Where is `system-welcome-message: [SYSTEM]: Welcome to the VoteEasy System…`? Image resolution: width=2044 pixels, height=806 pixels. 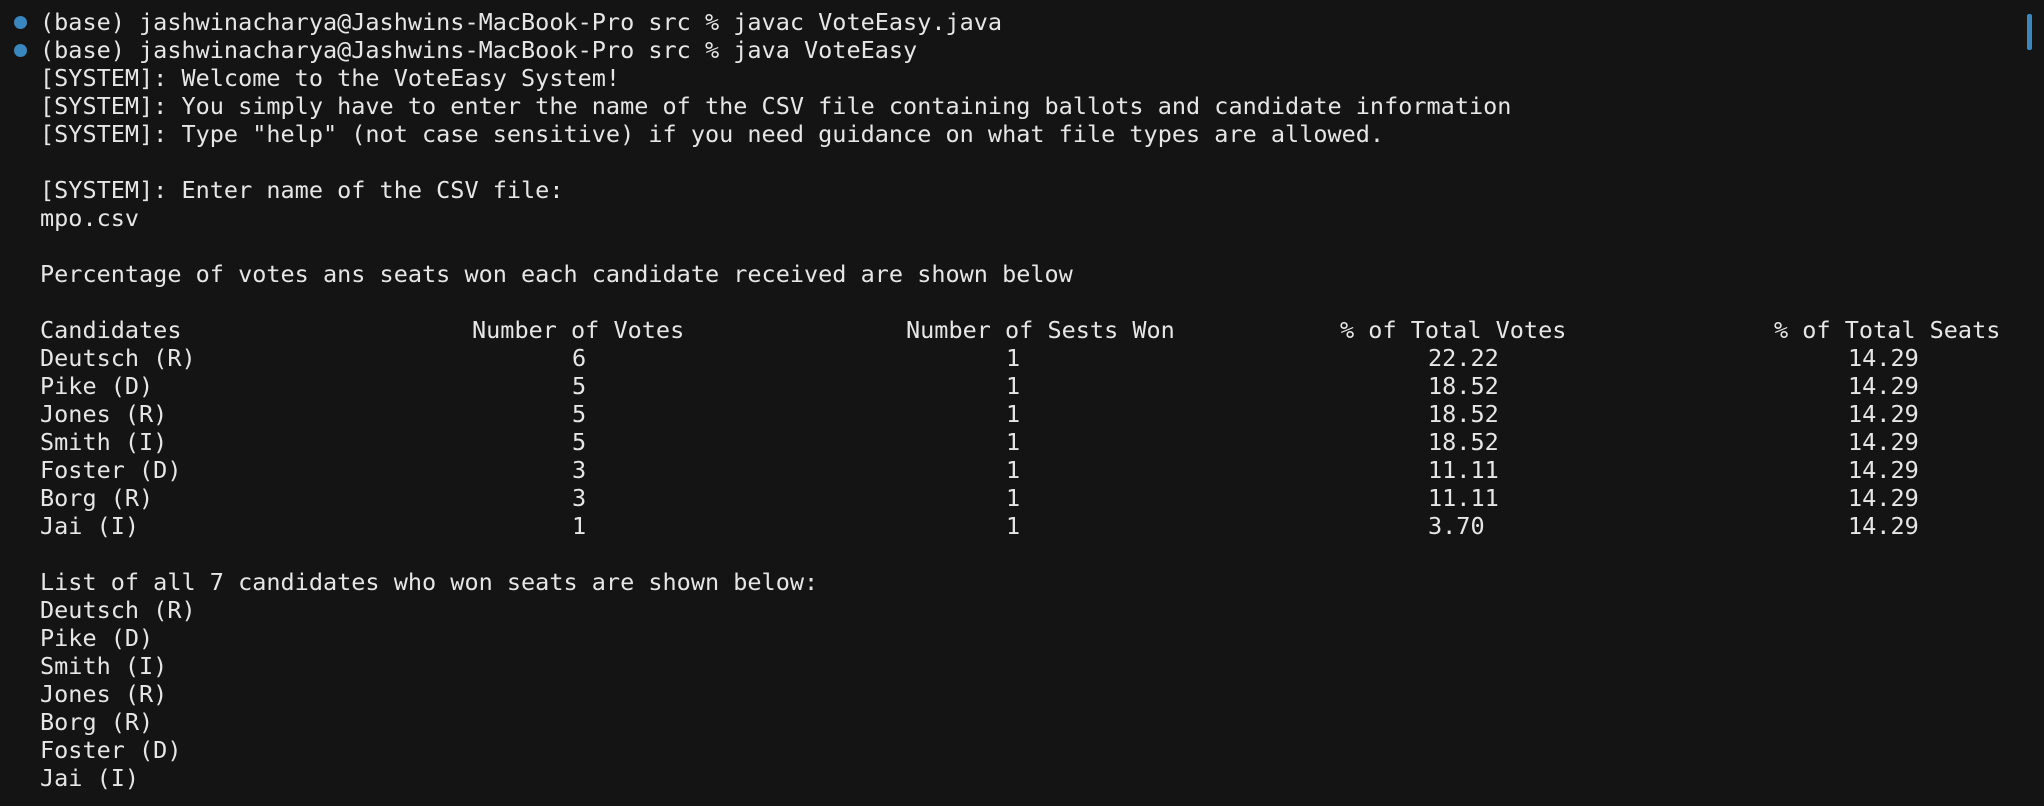 system-welcome-message: [SYSTEM]: Welcome to the VoteEasy System… is located at coordinates (330, 78).